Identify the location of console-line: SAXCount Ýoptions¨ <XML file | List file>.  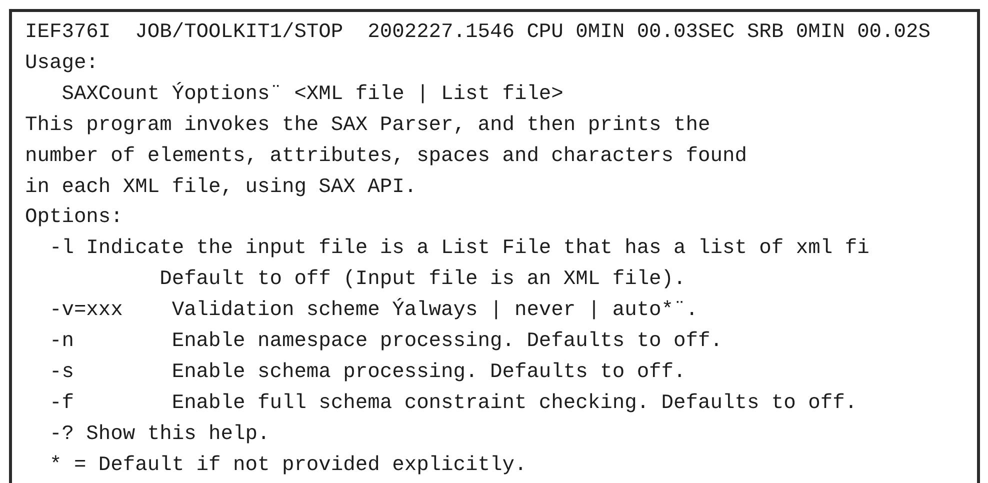
(312, 94).